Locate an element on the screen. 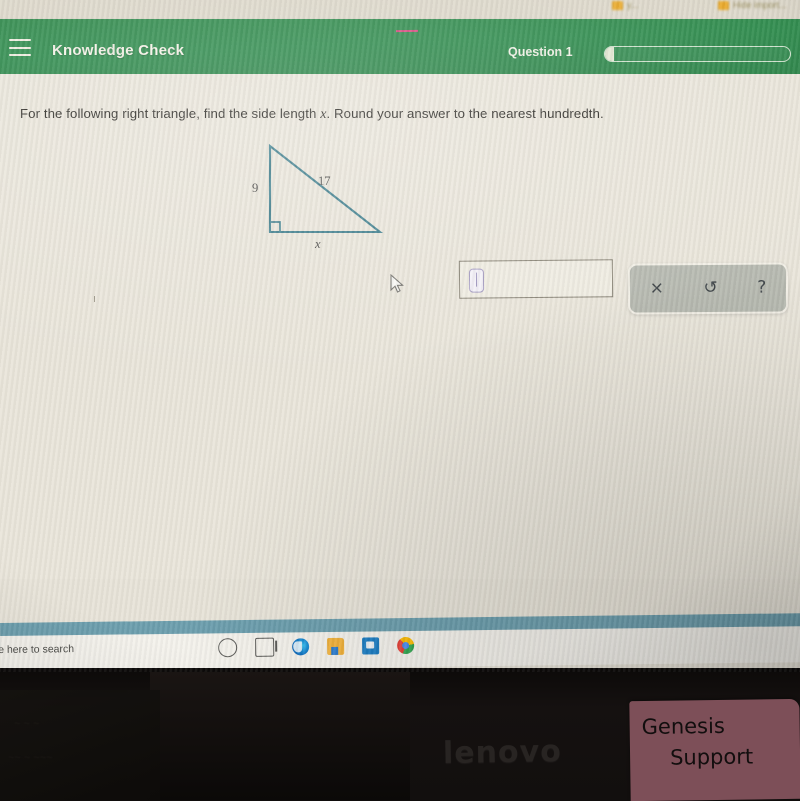  mouse-pointer-icon is located at coordinates (397, 283).